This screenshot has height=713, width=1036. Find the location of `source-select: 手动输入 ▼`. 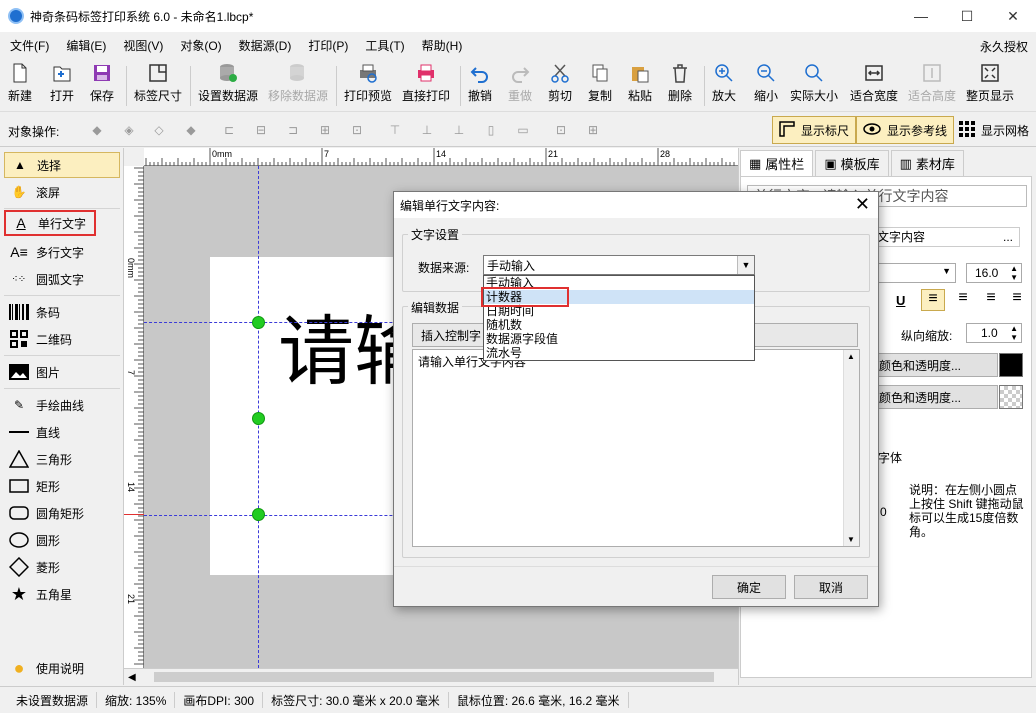

source-select: 手动输入 ▼ is located at coordinates (619, 265).